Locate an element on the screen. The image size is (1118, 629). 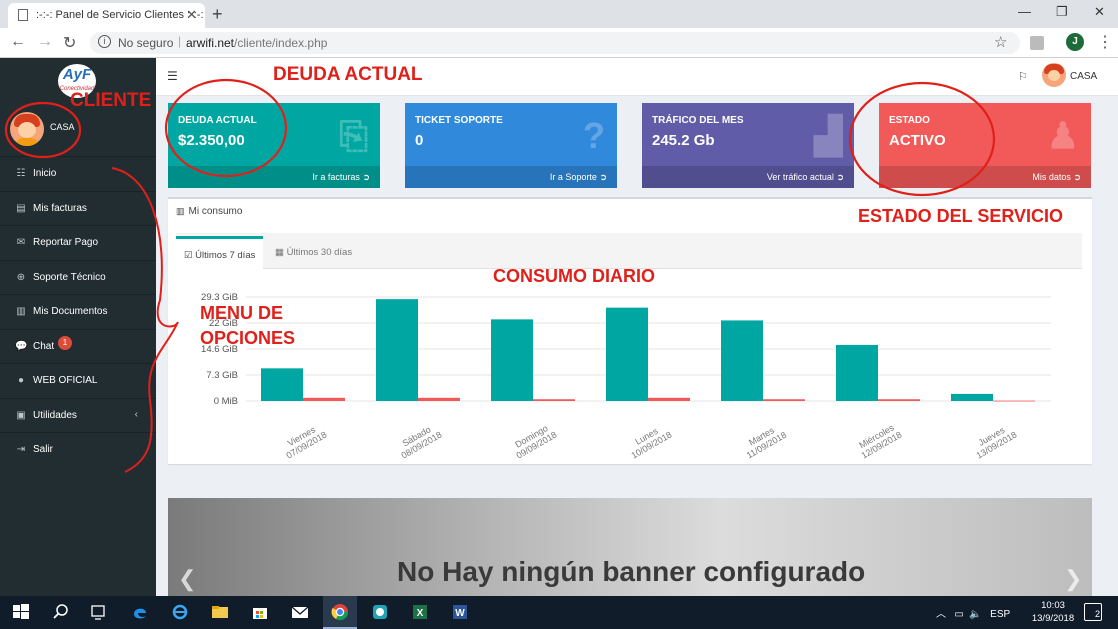
tab-ultimos-30-dias: ▦ Últimos 30 días is located at coordinates (313, 252).